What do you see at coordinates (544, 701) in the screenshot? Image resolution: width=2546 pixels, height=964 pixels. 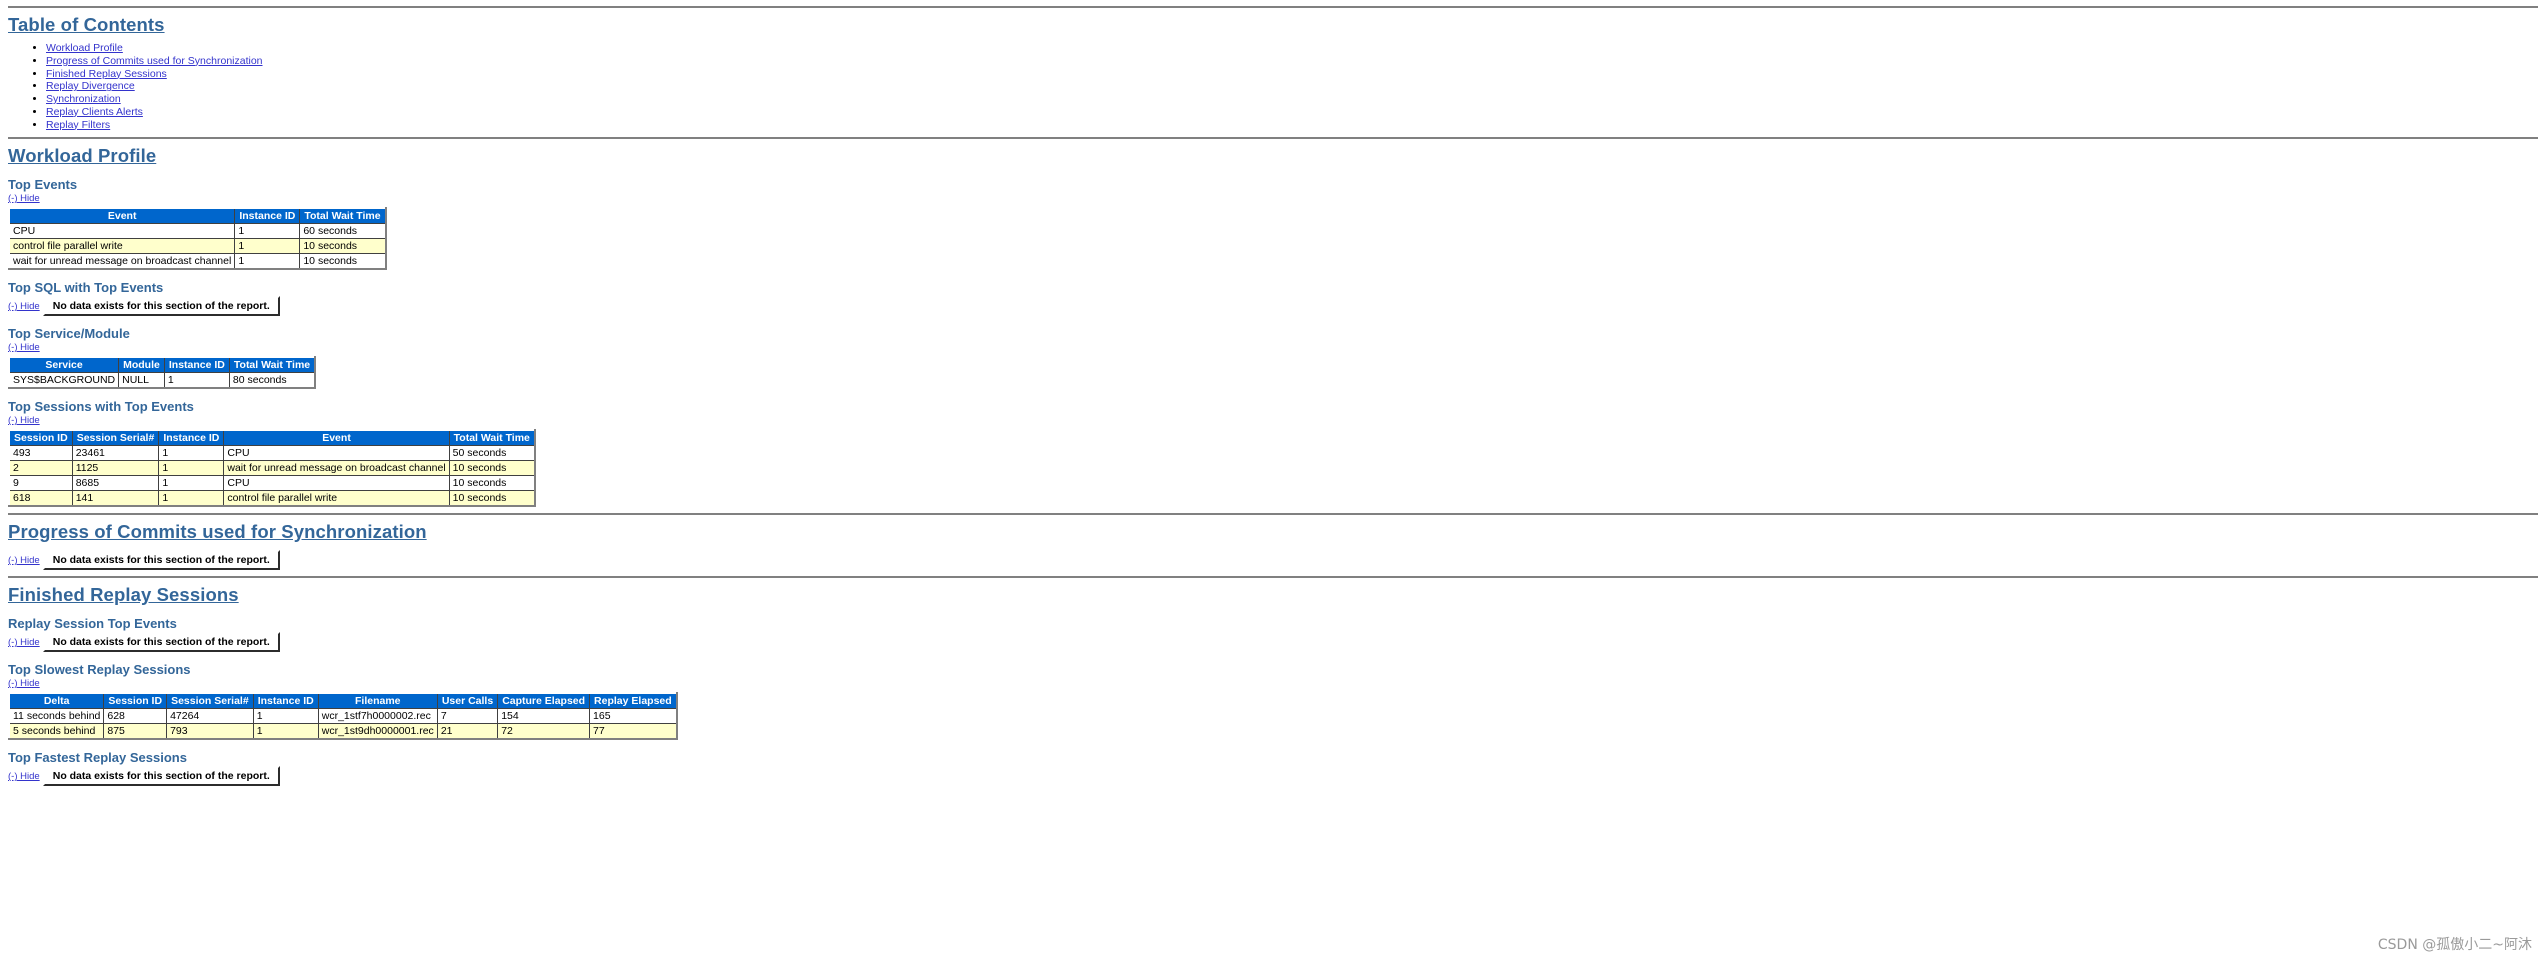 I see `column-header-capture-elapsed: Capture Elapsed` at bounding box center [544, 701].